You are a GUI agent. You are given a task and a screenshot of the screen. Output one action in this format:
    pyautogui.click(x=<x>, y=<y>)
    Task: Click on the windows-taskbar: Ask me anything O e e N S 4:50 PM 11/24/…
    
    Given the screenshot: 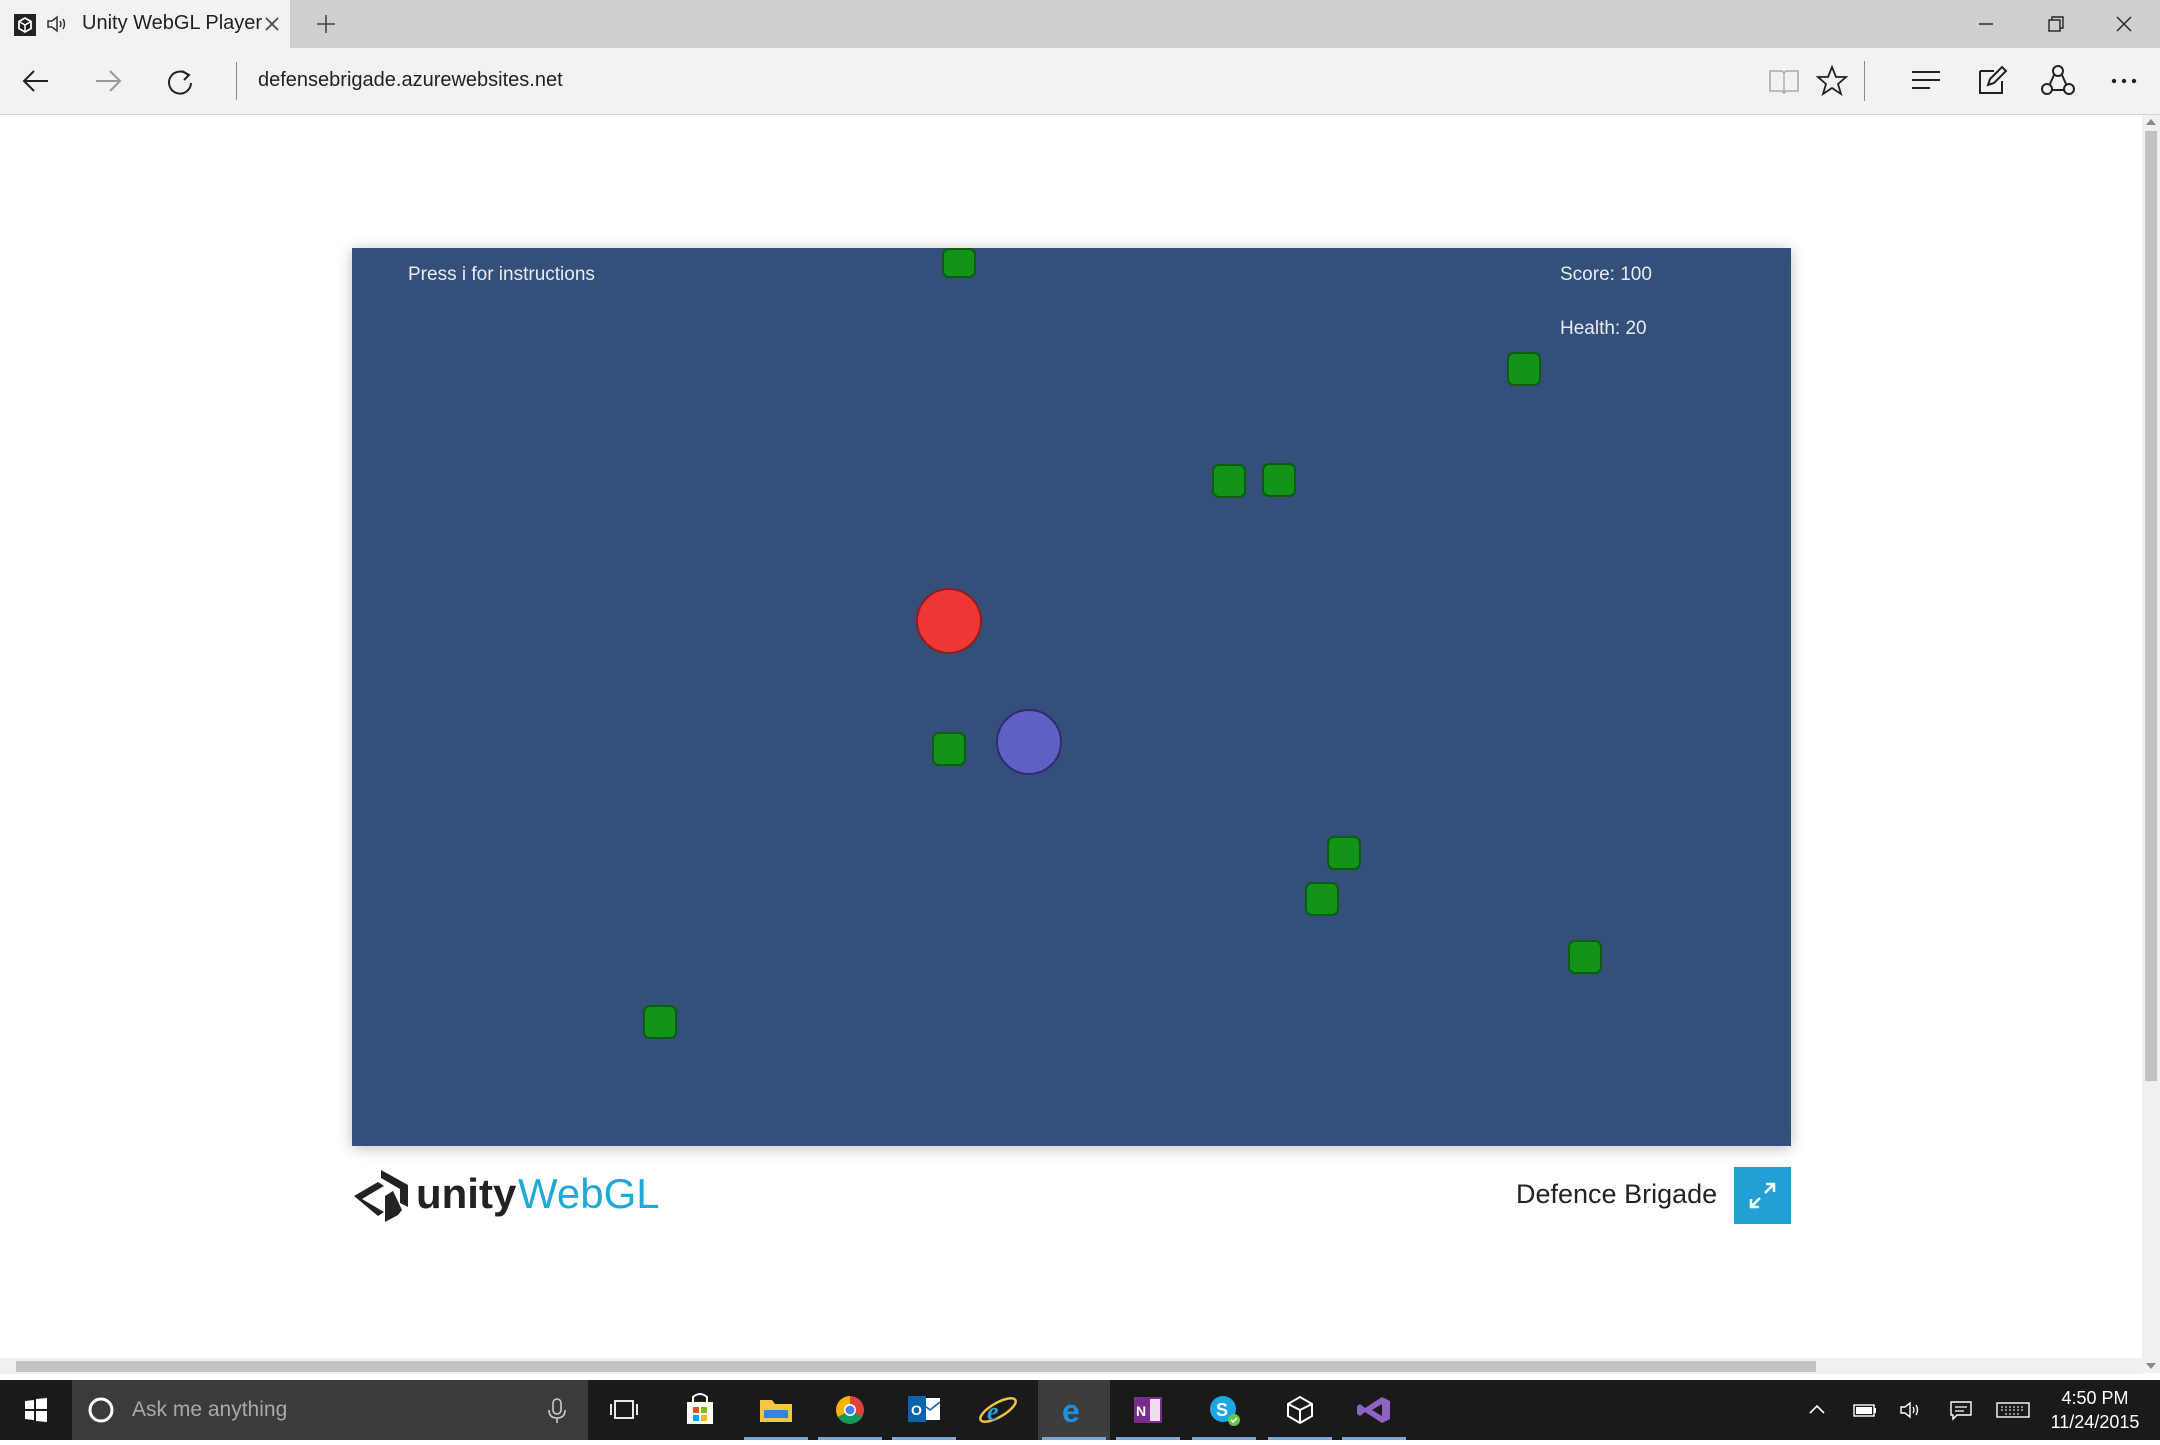 What is the action you would take?
    pyautogui.click(x=1080, y=1410)
    